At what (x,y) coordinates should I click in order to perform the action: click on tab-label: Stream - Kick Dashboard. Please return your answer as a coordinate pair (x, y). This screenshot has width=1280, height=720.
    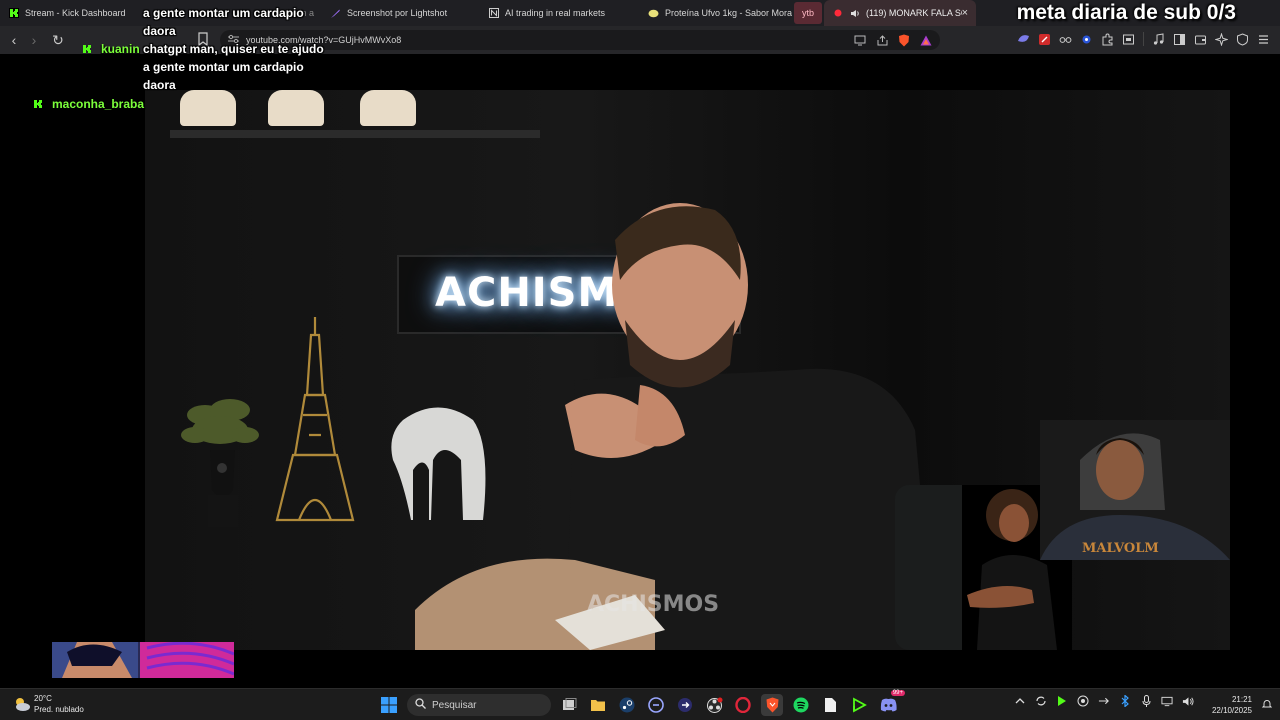
    Looking at the image, I should click on (75, 13).